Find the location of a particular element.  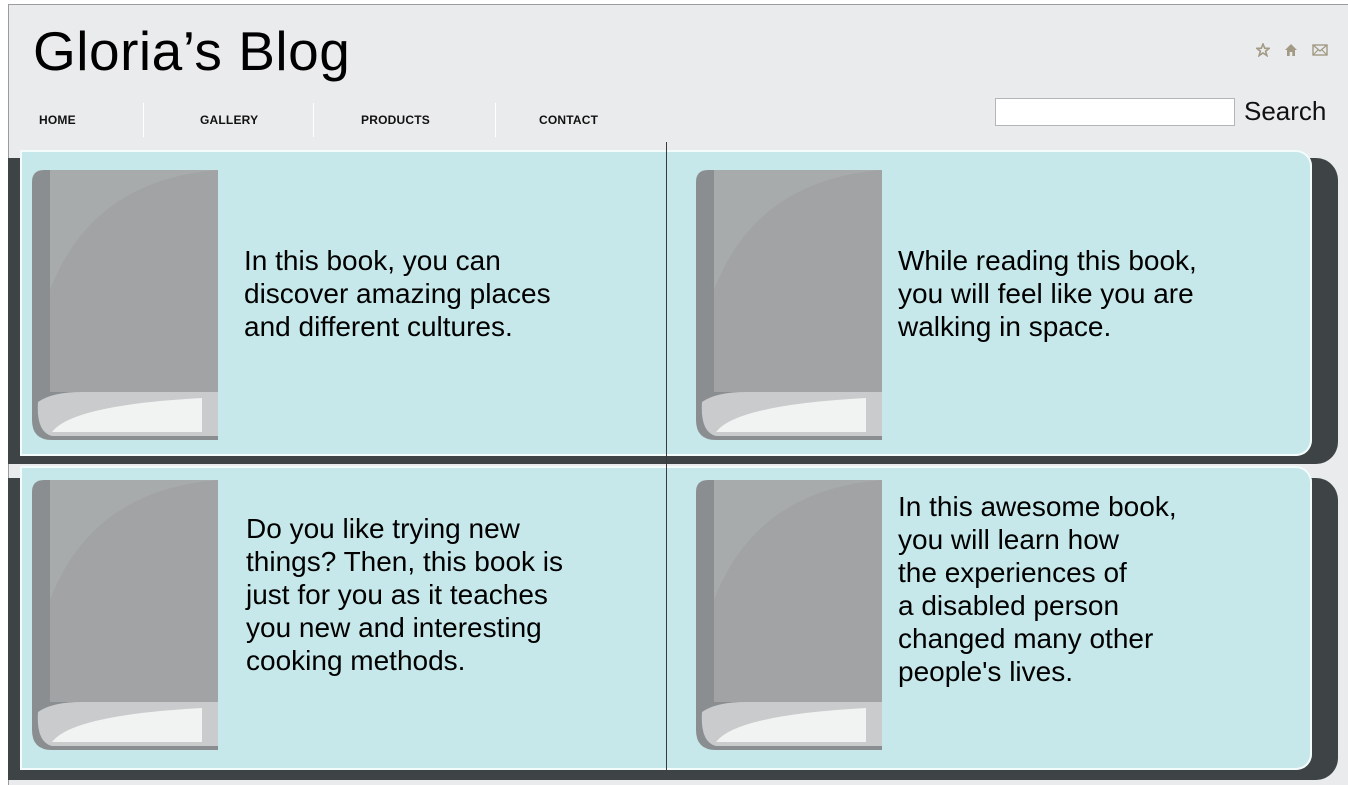

mail-icon is located at coordinates (1320, 50).